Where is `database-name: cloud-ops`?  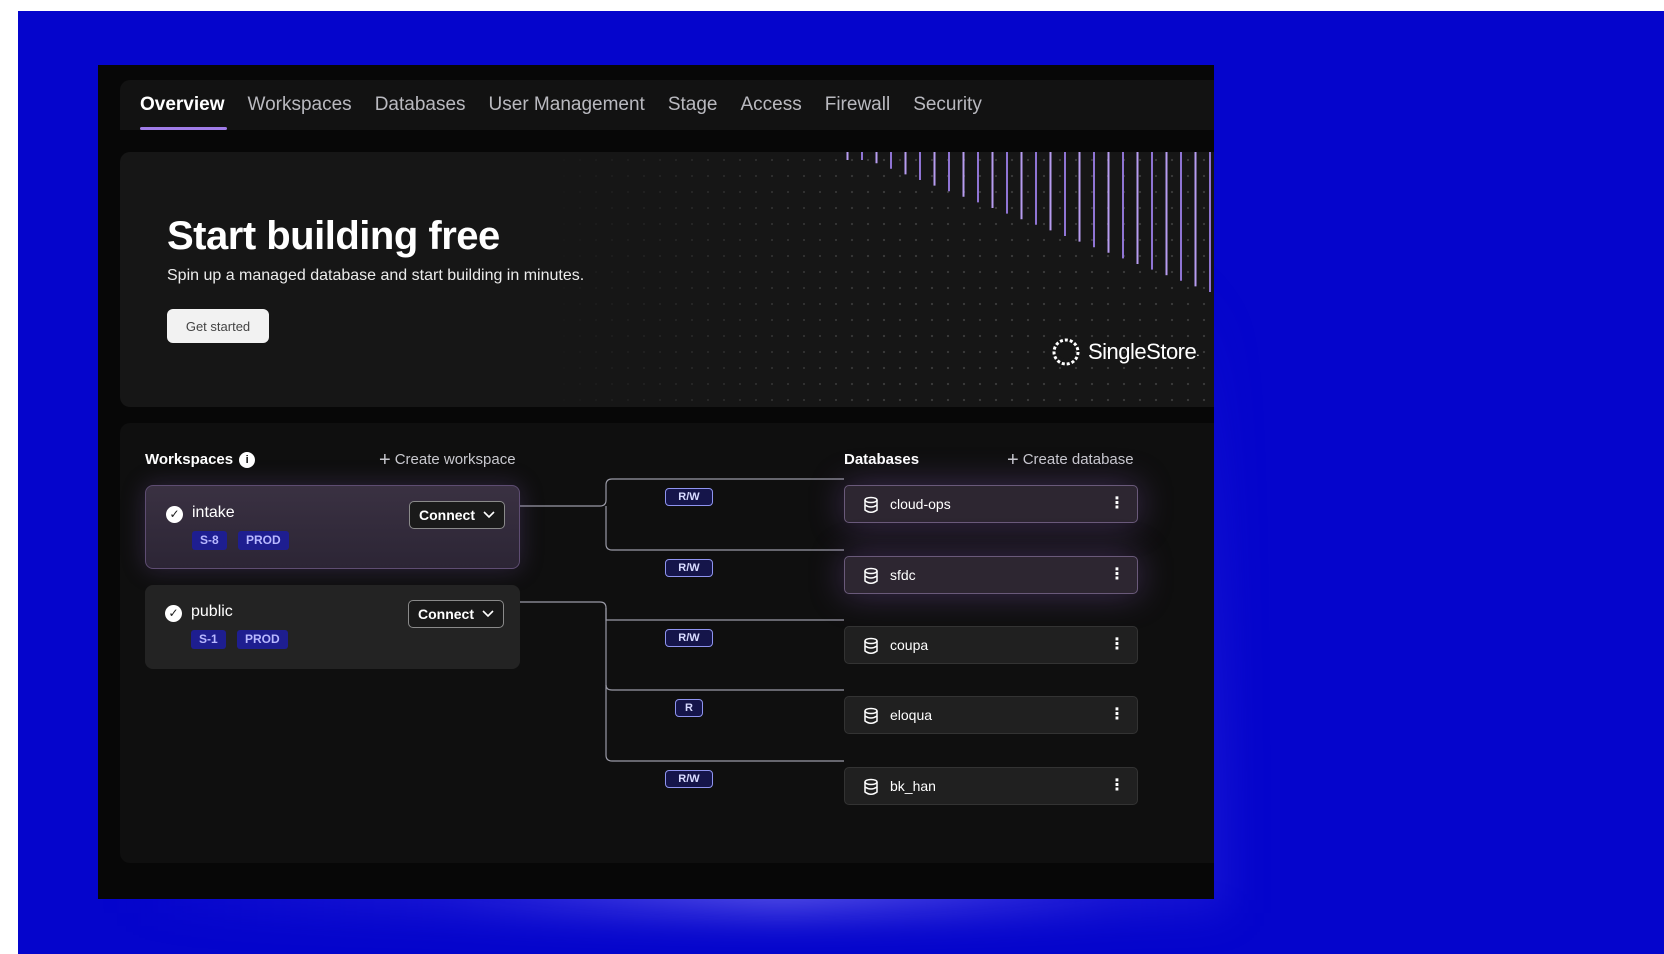
database-name: cloud-ops is located at coordinates (920, 504).